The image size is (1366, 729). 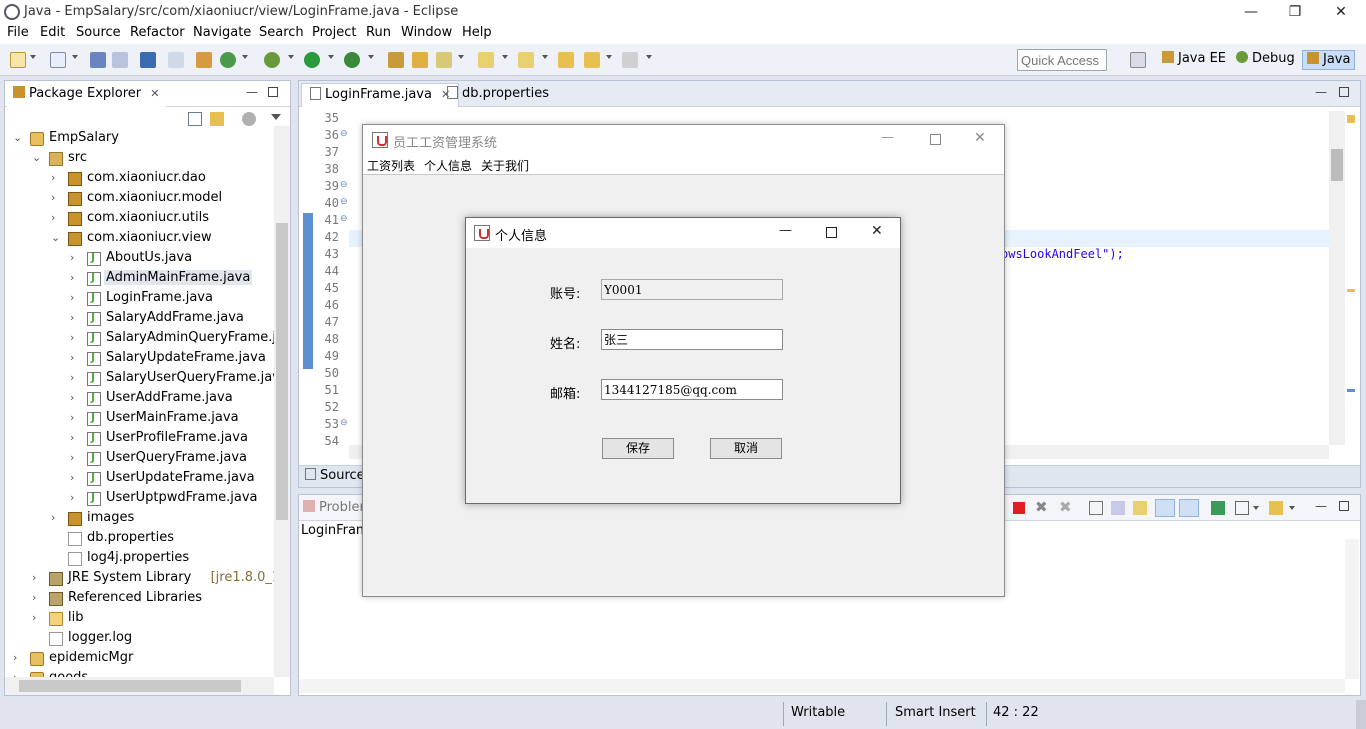 What do you see at coordinates (222, 32) in the screenshot?
I see `menu-navigate: Navigate` at bounding box center [222, 32].